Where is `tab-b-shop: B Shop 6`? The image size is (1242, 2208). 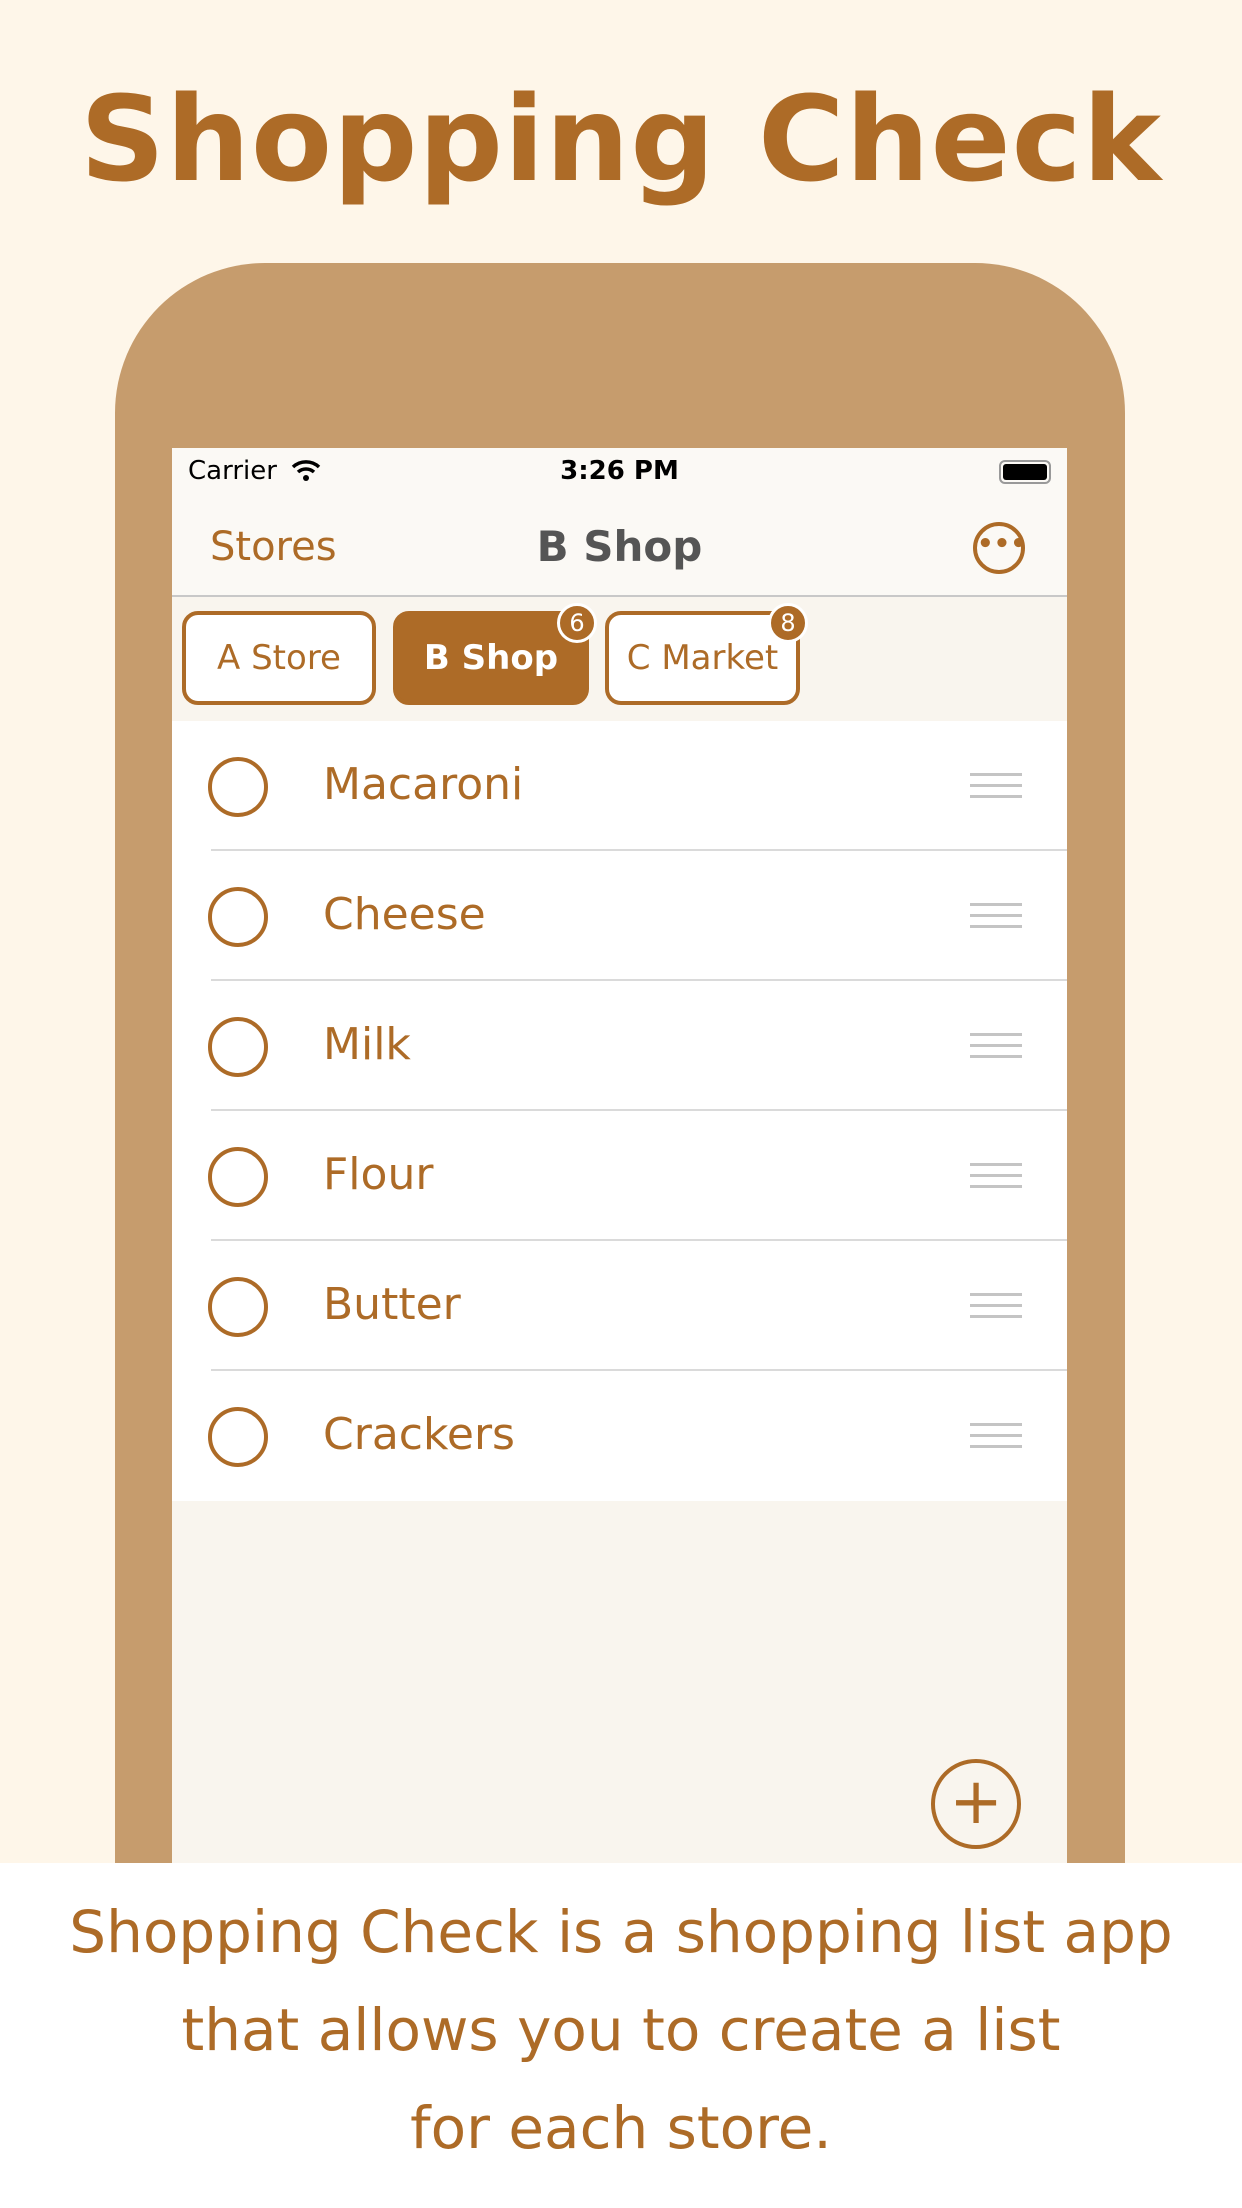 tab-b-shop: B Shop 6 is located at coordinates (495, 654).